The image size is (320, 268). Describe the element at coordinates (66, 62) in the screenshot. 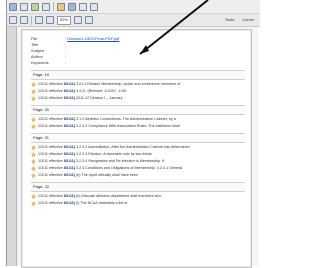

I see `meta-keywords-sep: :` at that location.